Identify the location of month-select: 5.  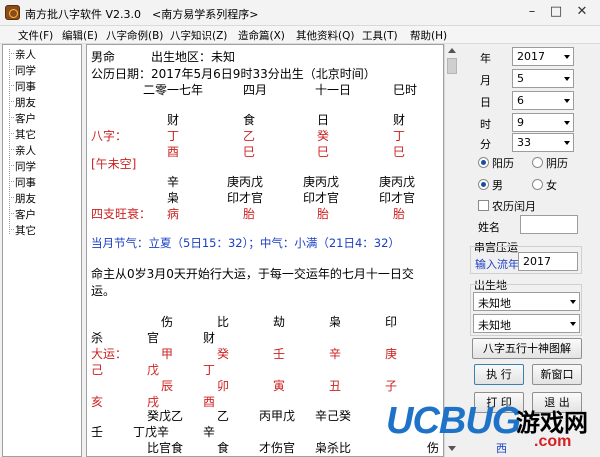
(543, 78).